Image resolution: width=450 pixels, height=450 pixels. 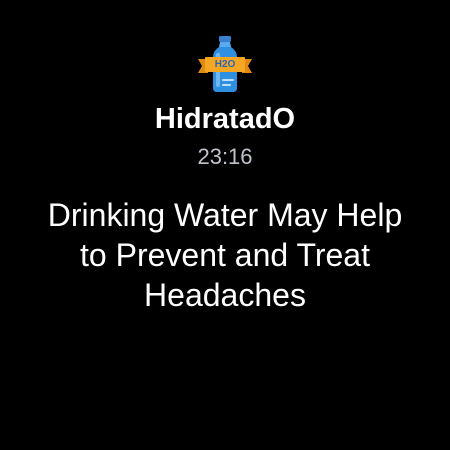 What do you see at coordinates (225, 119) in the screenshot?
I see `app-name: HidratadO` at bounding box center [225, 119].